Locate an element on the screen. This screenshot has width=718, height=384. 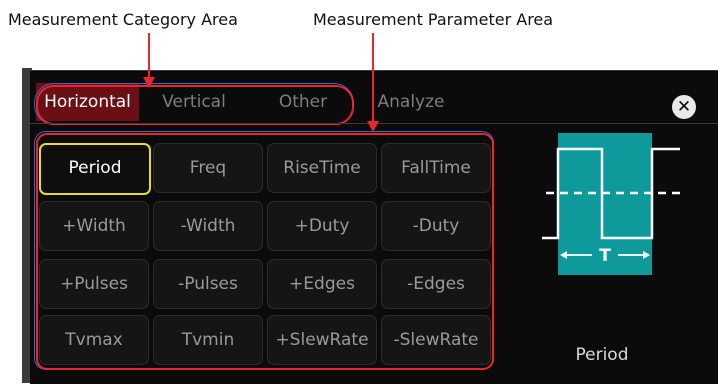
parameter-annotation-arrowhead is located at coordinates (373, 126).